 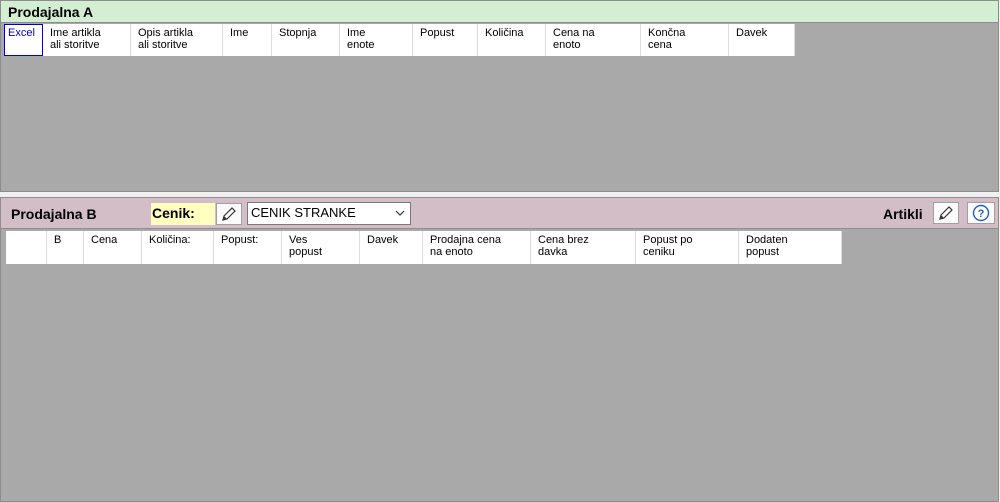 What do you see at coordinates (400, 213) in the screenshot?
I see `chevron-down-icon` at bounding box center [400, 213].